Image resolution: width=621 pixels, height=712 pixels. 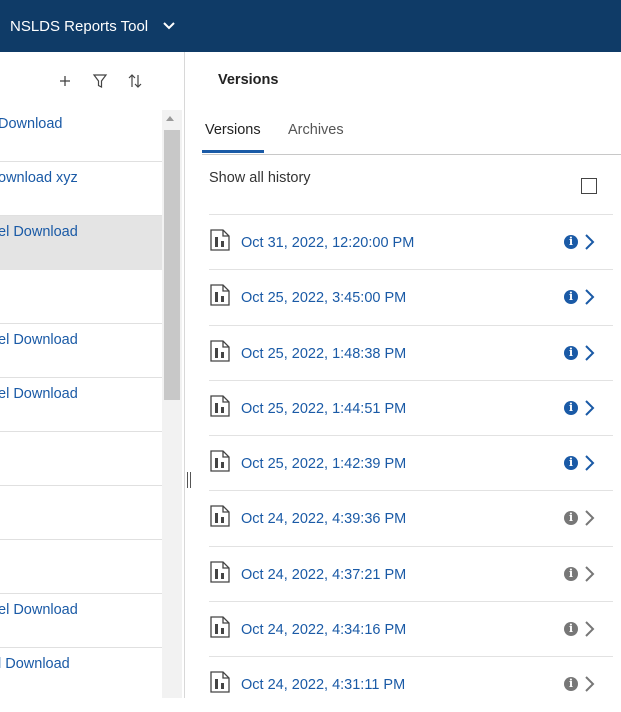 I want to click on top-navigation-bar: NSLDS Reports Tool, so click(x=310, y=26).